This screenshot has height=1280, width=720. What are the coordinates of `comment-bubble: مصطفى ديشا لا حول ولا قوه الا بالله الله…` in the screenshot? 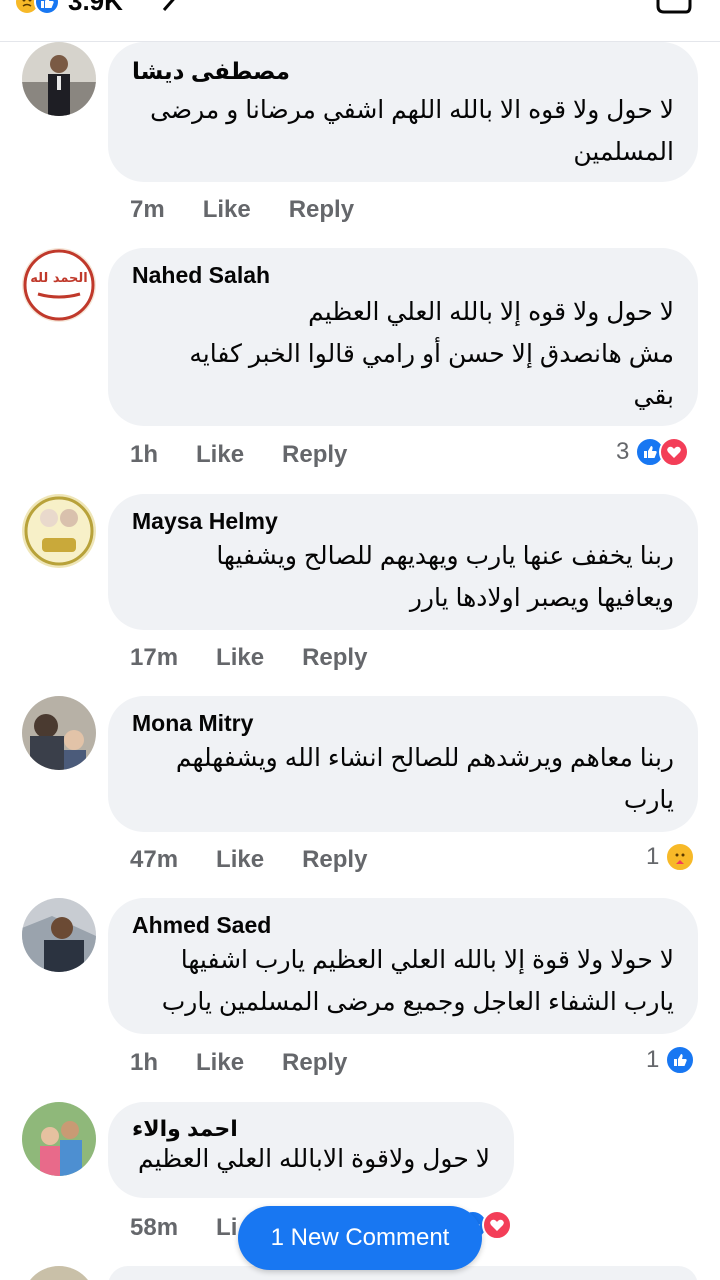 It's located at (403, 112).